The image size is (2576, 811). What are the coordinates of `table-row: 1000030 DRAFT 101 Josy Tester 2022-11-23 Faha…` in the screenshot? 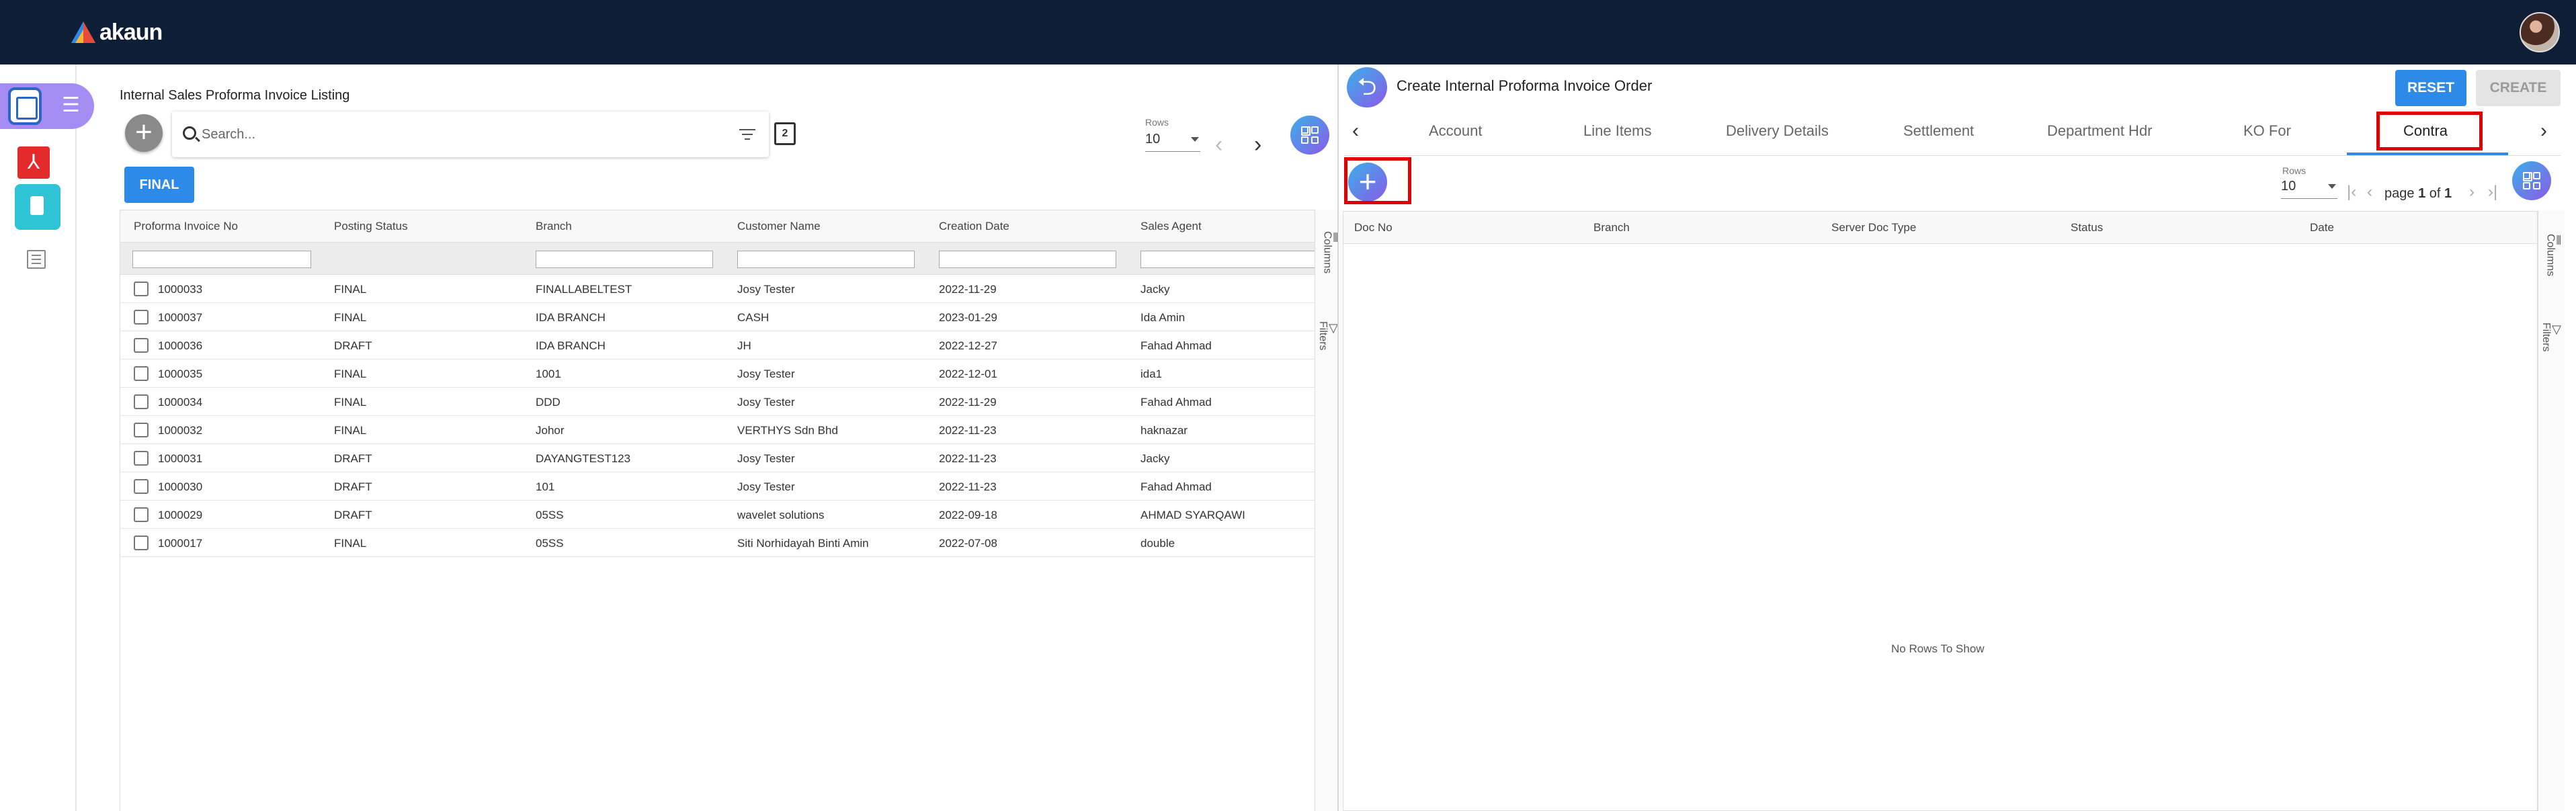 It's located at (718, 487).